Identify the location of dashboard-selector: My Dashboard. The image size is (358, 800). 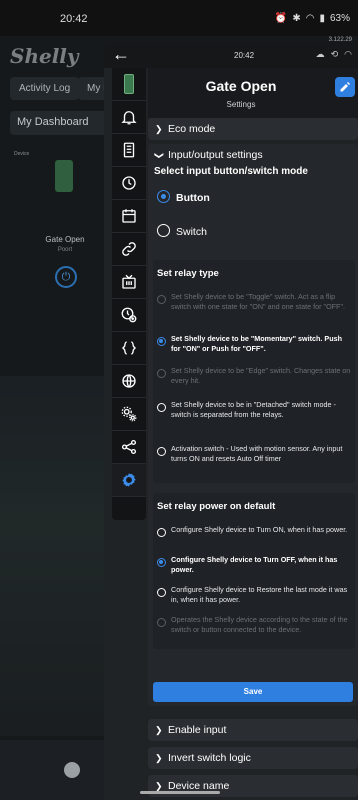
(60, 123).